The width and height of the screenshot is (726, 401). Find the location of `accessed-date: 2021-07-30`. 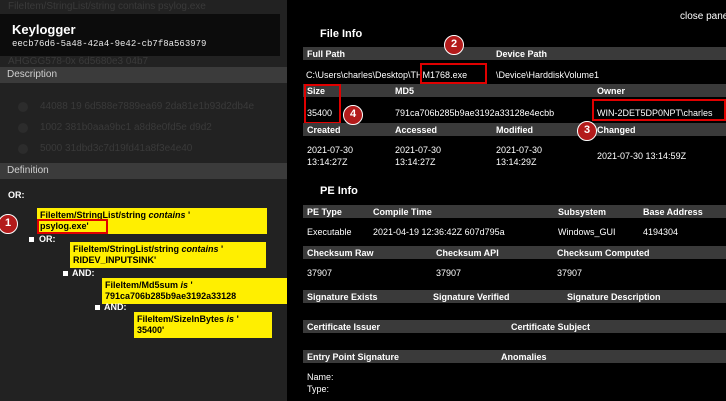

accessed-date: 2021-07-30 is located at coordinates (418, 150).